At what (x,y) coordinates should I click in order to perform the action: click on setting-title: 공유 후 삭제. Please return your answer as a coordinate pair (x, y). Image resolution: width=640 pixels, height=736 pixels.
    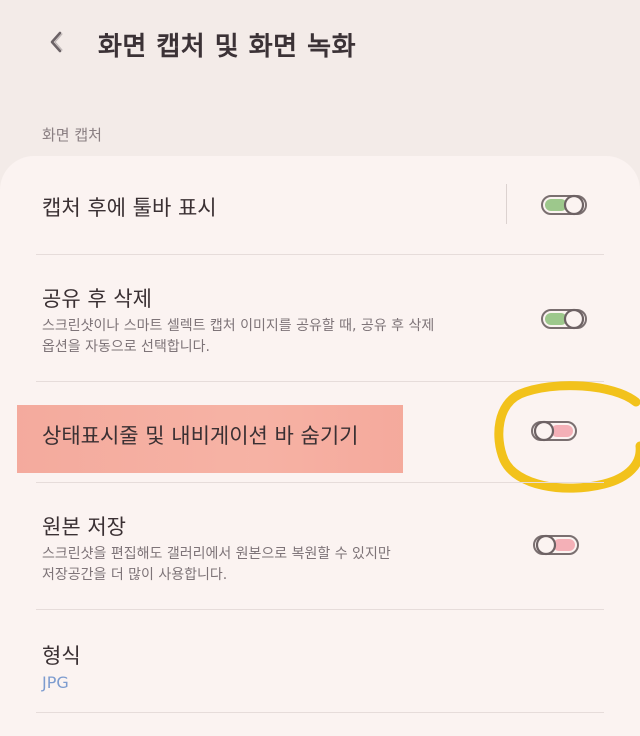
    Looking at the image, I should click on (97, 299).